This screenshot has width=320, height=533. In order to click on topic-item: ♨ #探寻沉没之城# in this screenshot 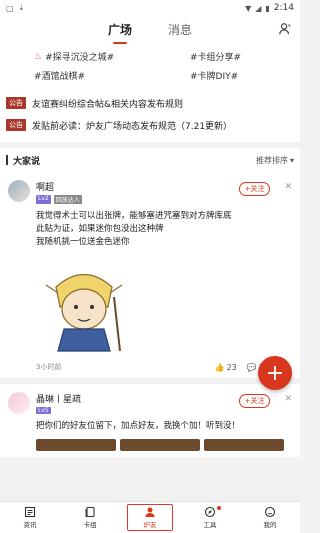, I will do `click(84, 57)`.